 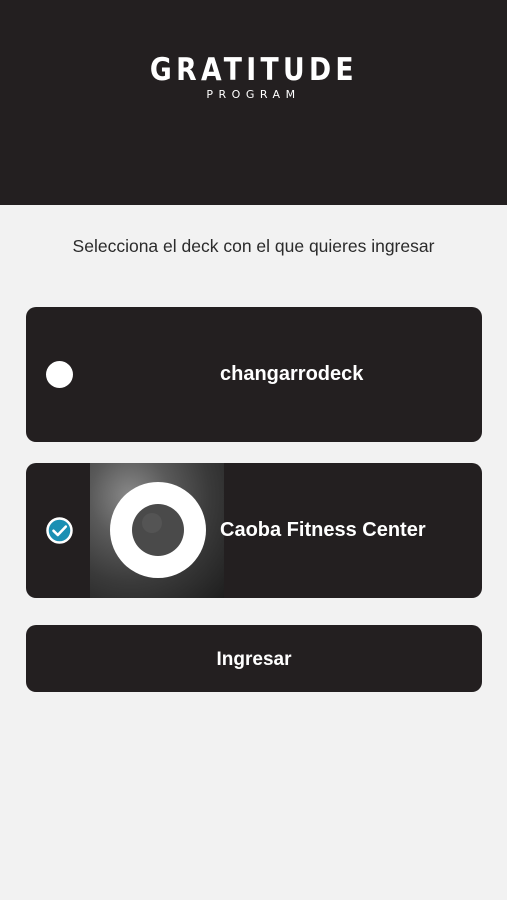 I want to click on deck-option-changarrodeck: changarrodeck, so click(x=254, y=374).